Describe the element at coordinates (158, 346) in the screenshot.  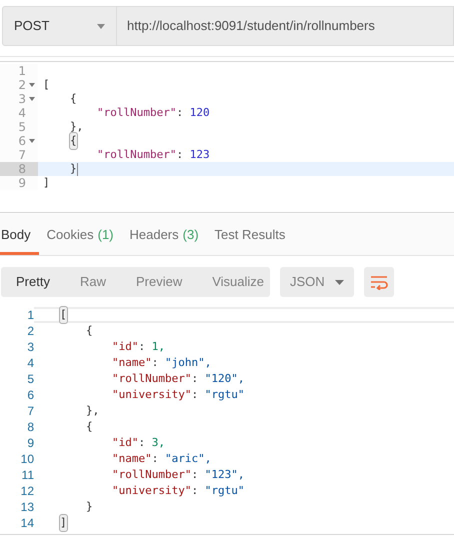
I see `json-value: 1,` at that location.